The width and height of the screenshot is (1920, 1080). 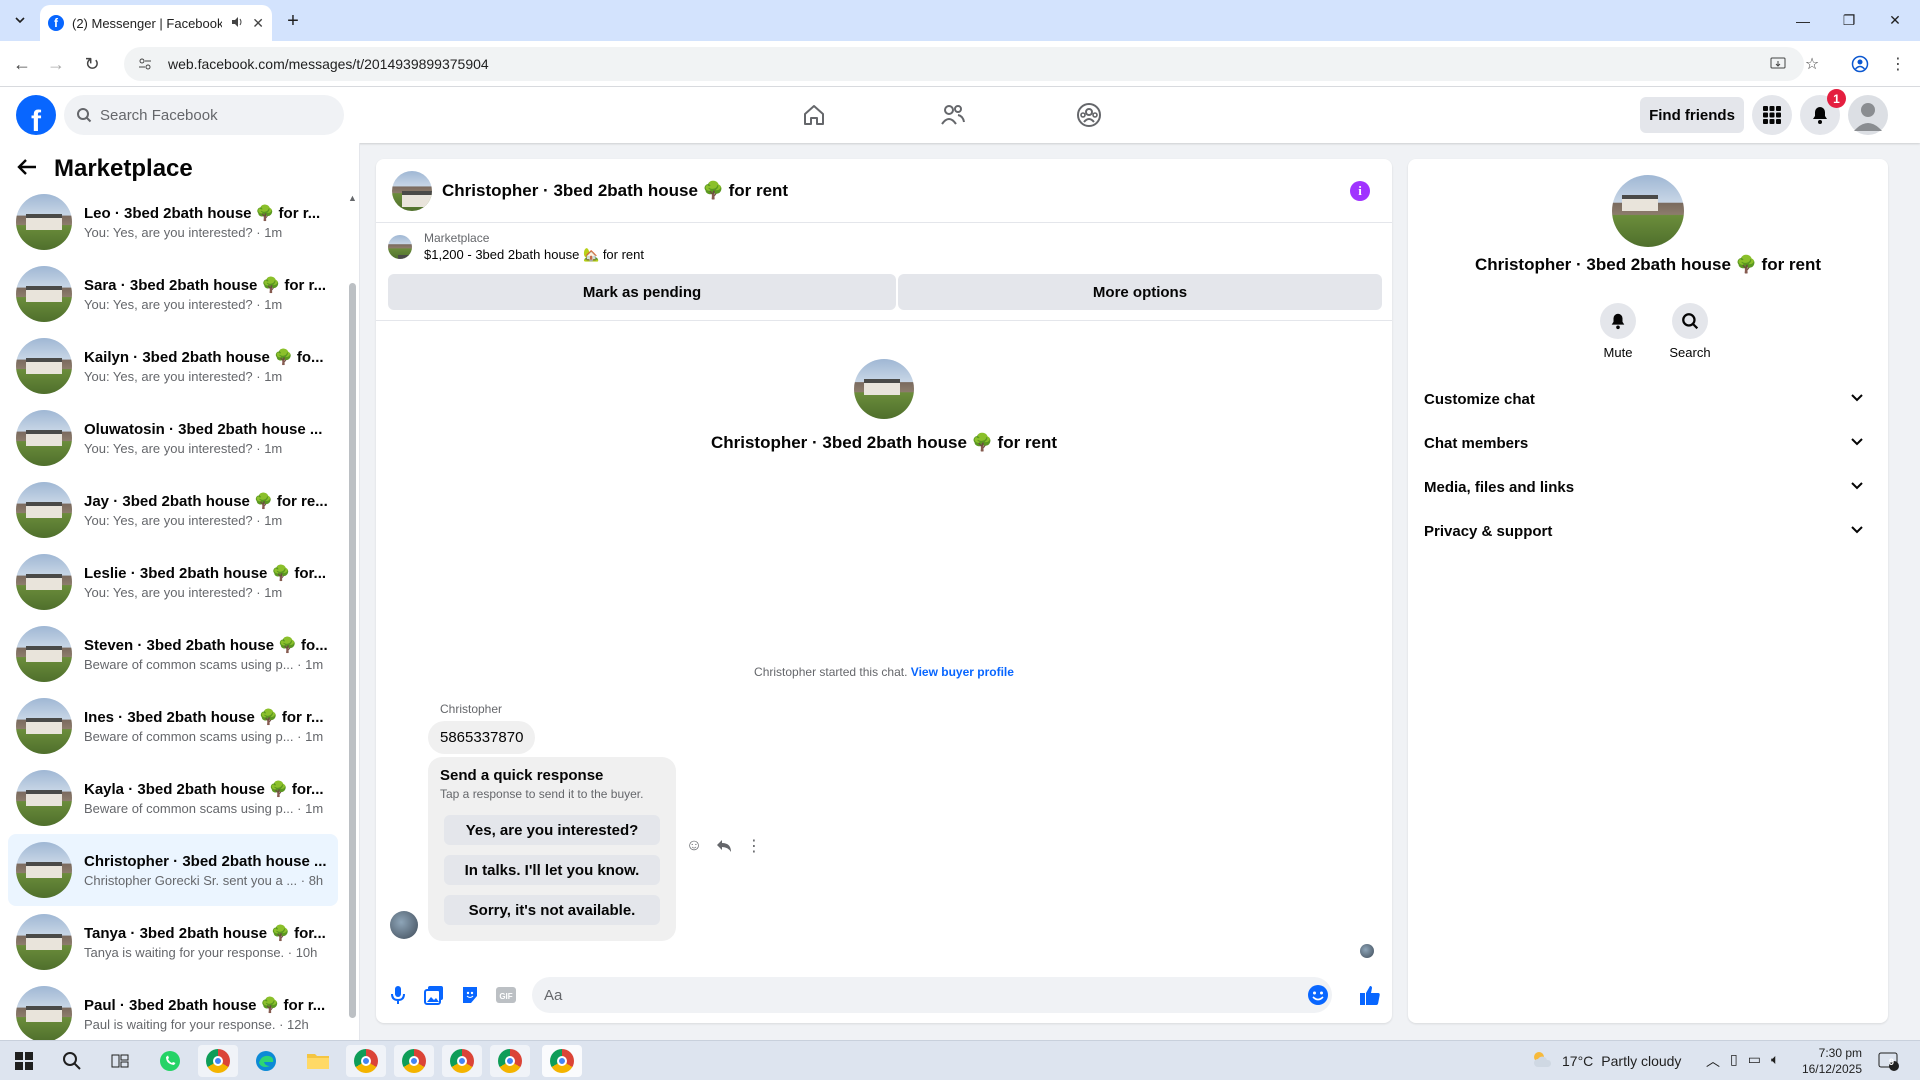 What do you see at coordinates (1648, 487) in the screenshot?
I see `media-files-links-section: Media, files and links` at bounding box center [1648, 487].